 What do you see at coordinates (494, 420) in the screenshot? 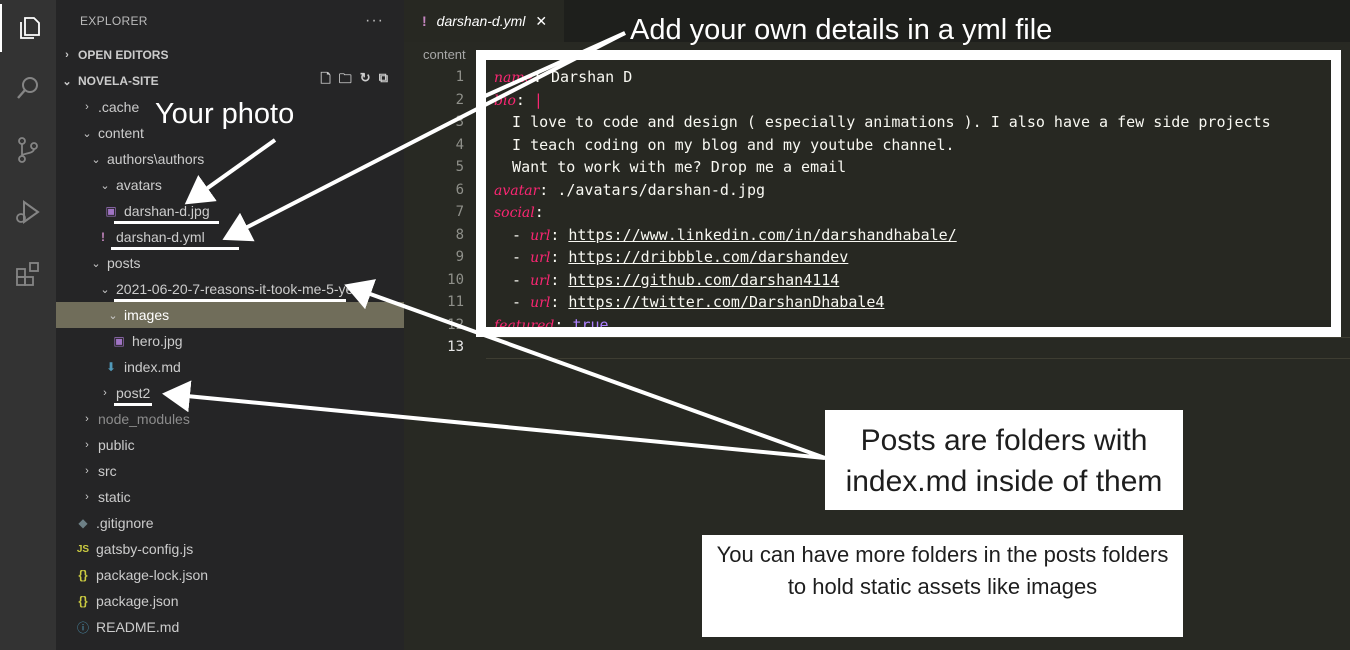
I see `arrow-post2` at bounding box center [494, 420].